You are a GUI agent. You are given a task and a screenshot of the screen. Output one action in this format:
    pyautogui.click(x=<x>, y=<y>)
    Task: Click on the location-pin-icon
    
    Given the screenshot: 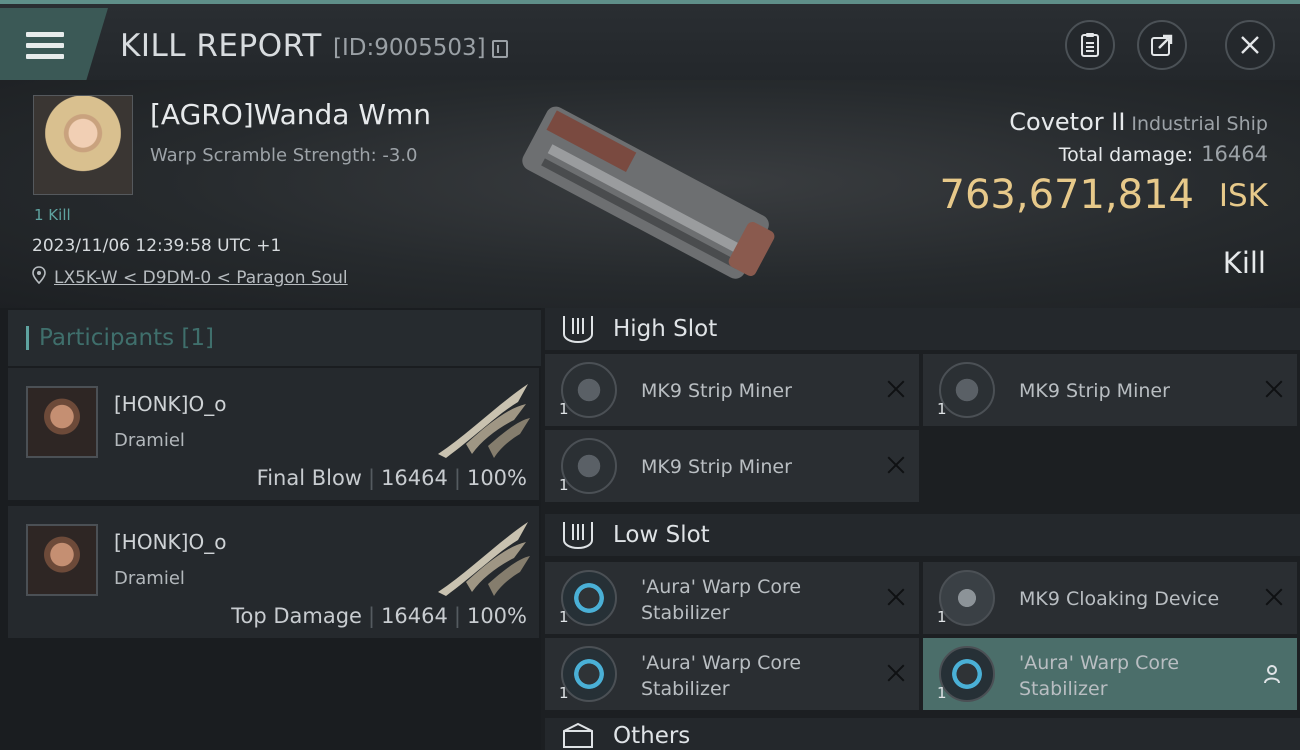 What is the action you would take?
    pyautogui.click(x=39, y=275)
    